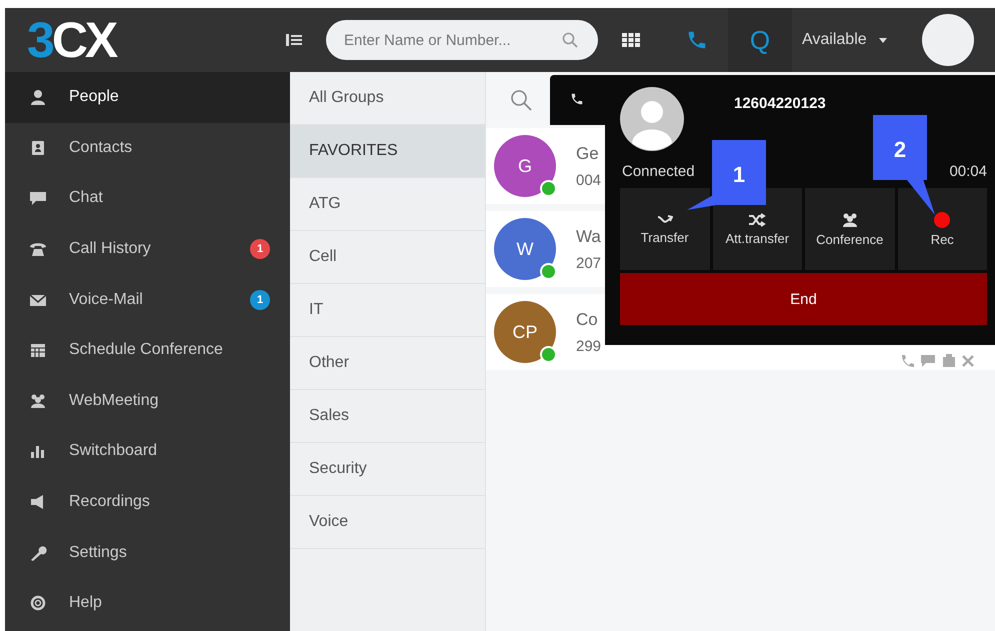  Describe the element at coordinates (147, 350) in the screenshot. I see `sidebar-item: Schedule Conference` at that location.